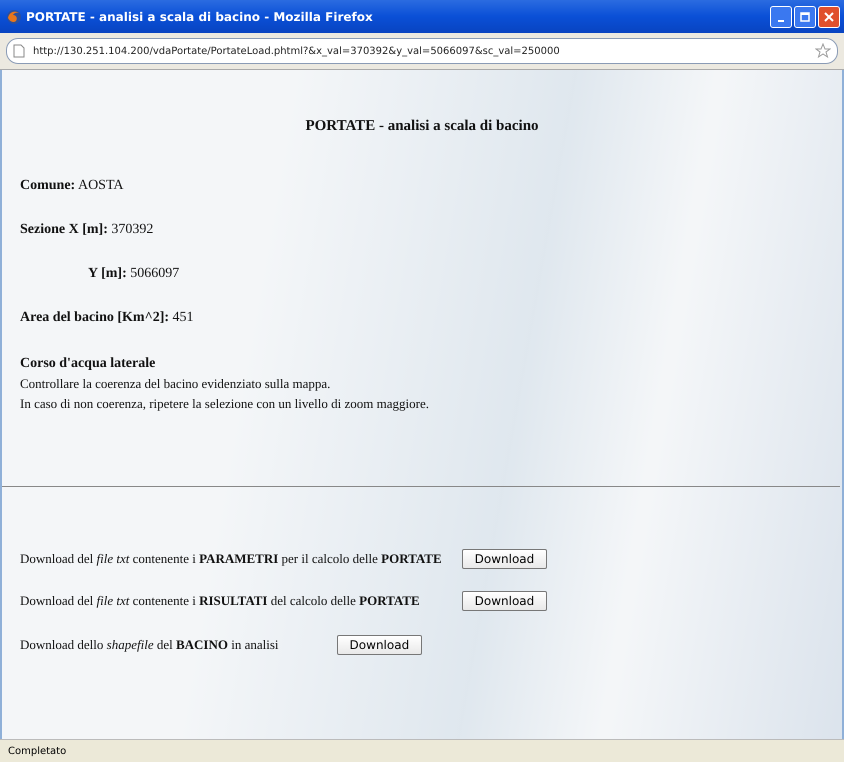  I want to click on close-button, so click(829, 17).